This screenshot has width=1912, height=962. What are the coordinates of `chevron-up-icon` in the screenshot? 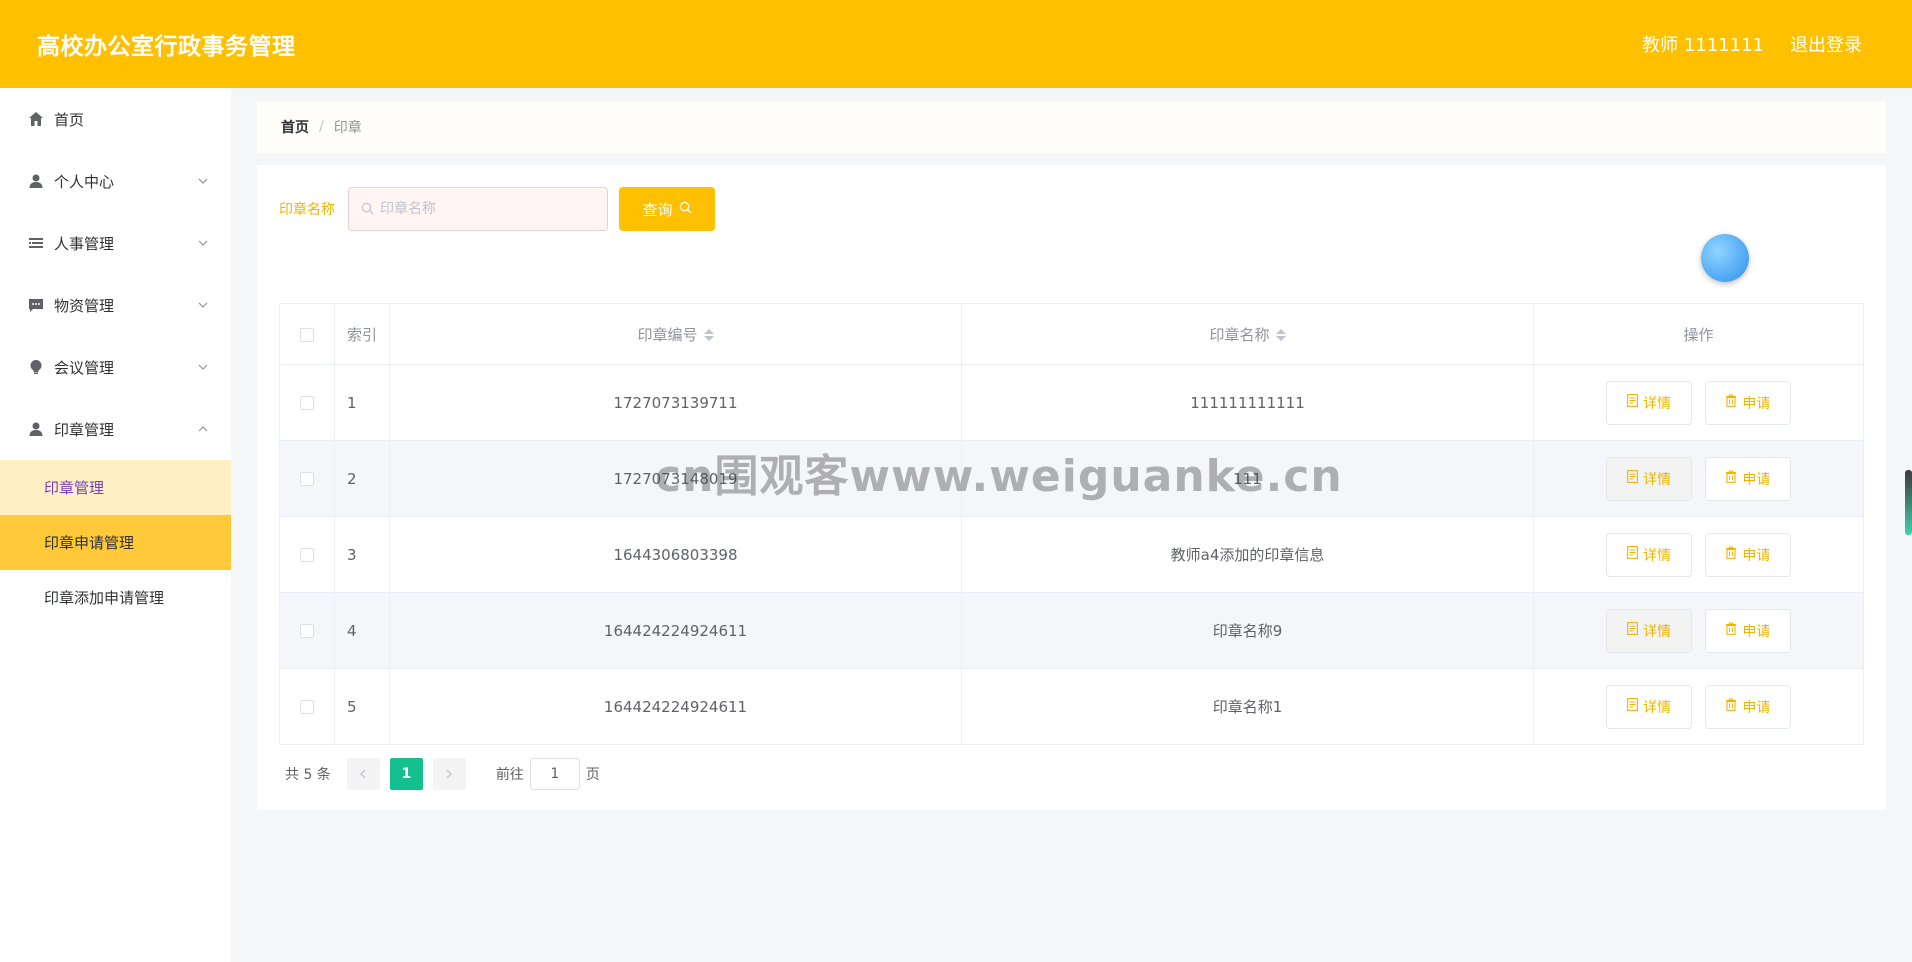 It's located at (203, 429).